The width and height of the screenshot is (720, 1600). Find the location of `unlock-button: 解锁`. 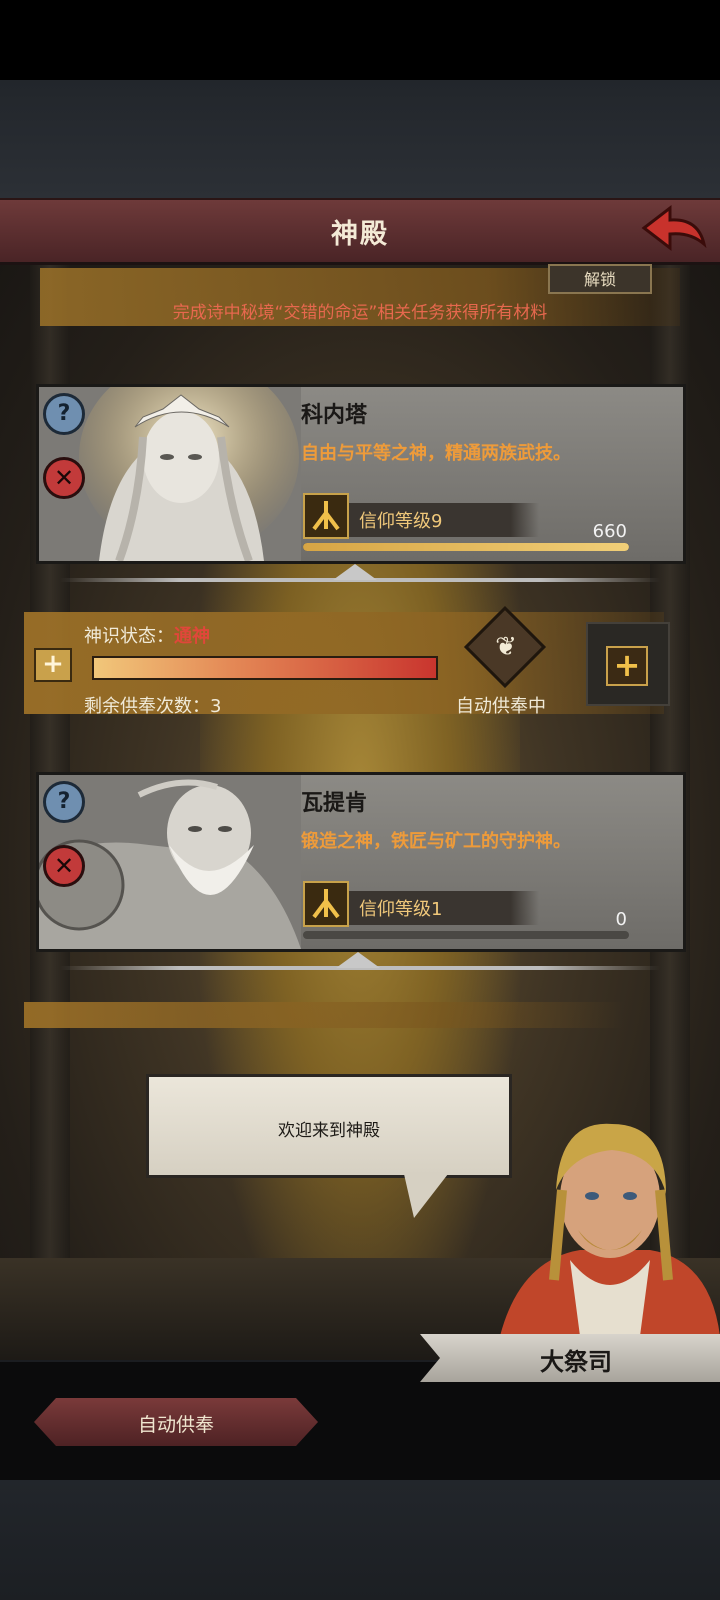

unlock-button: 解锁 is located at coordinates (600, 279).